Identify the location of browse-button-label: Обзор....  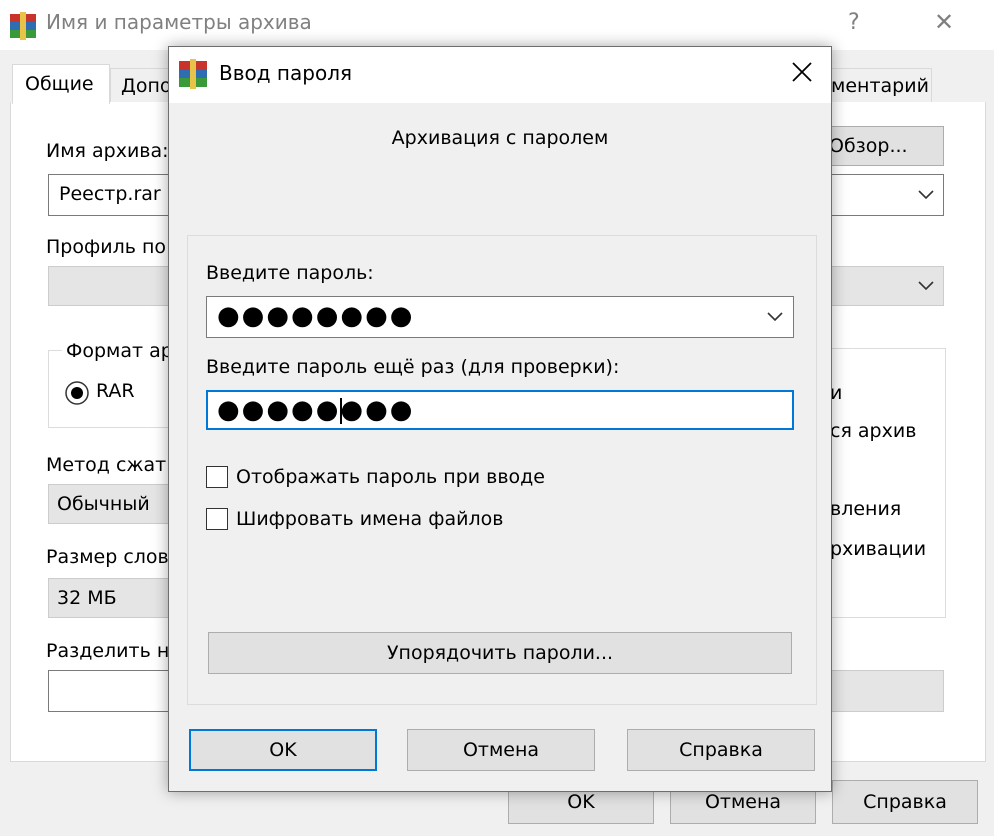
(868, 146).